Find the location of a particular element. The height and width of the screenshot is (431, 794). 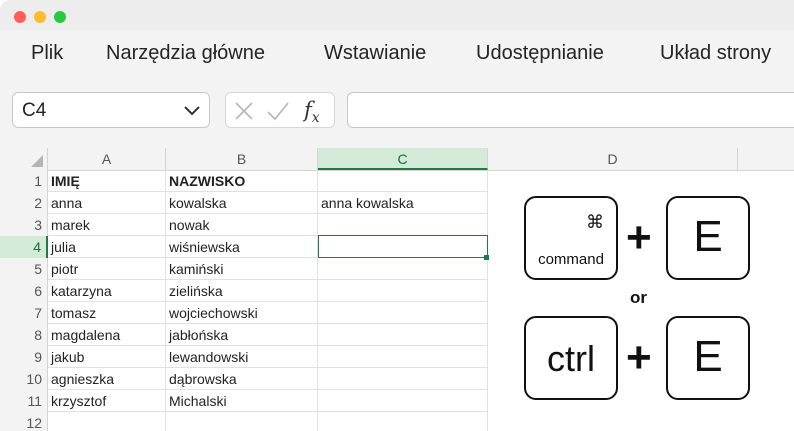

column-header-d: D is located at coordinates (613, 159).